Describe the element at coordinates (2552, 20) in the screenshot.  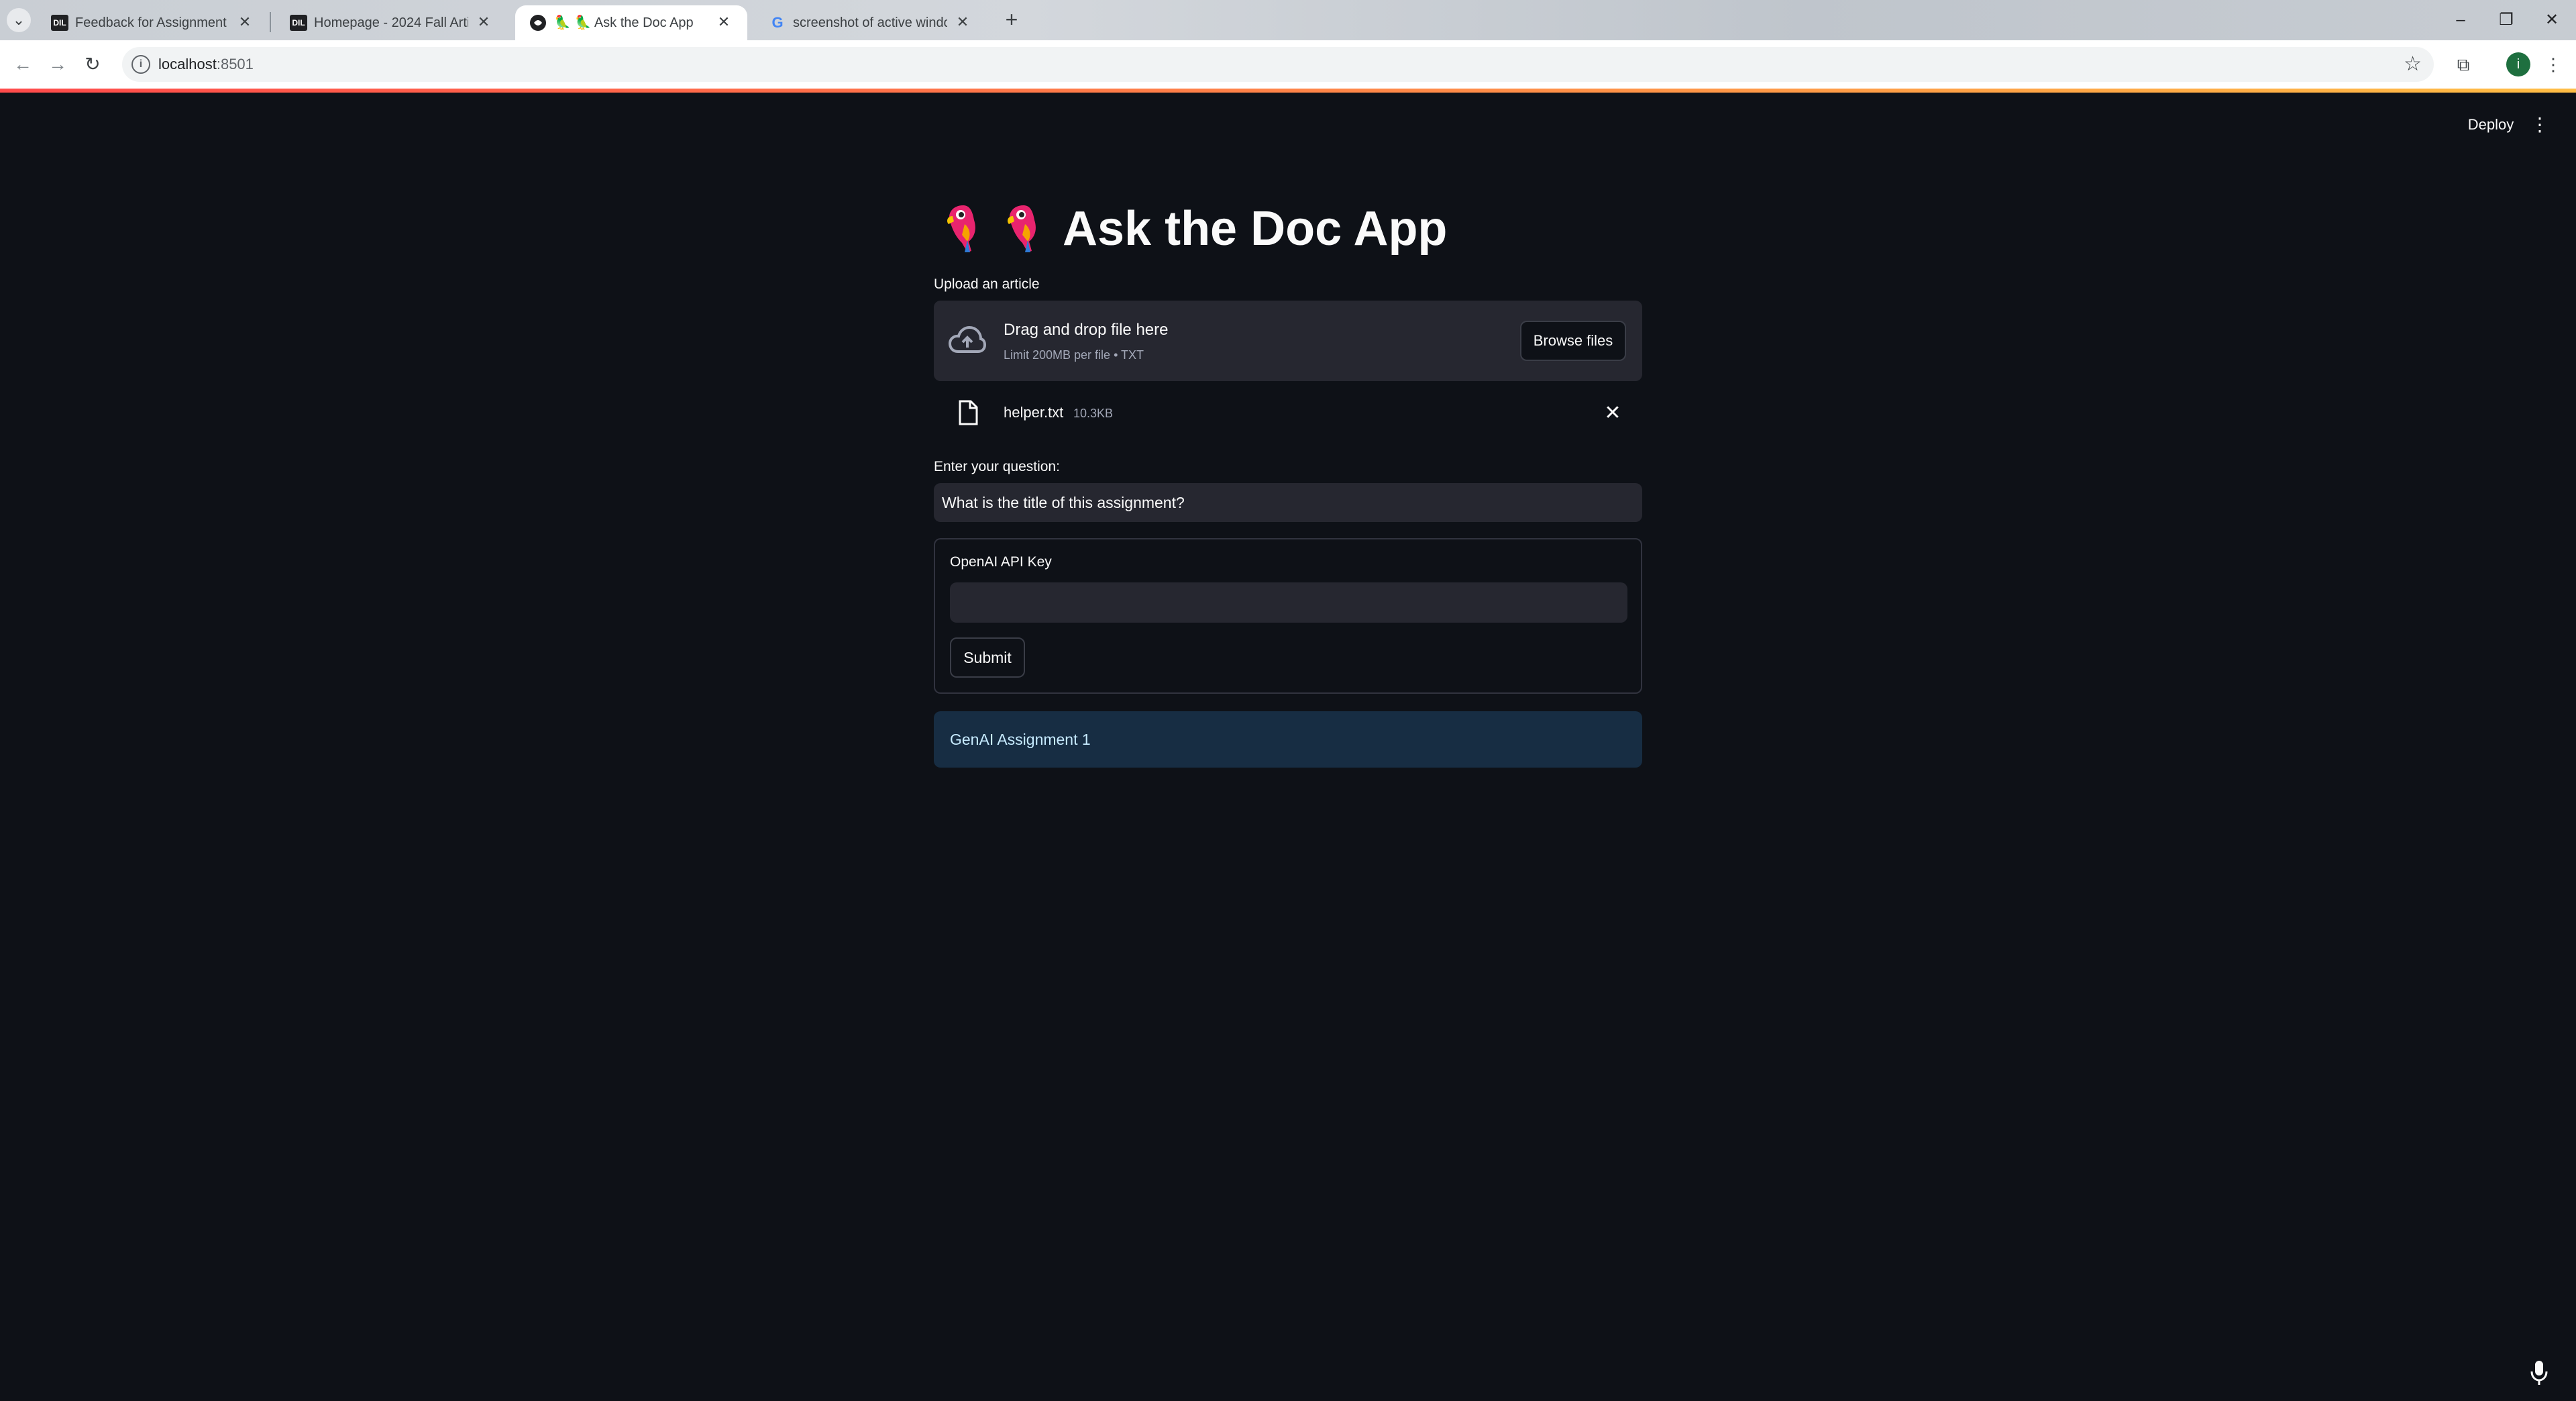
I see `window-close-icon: ✕` at that location.